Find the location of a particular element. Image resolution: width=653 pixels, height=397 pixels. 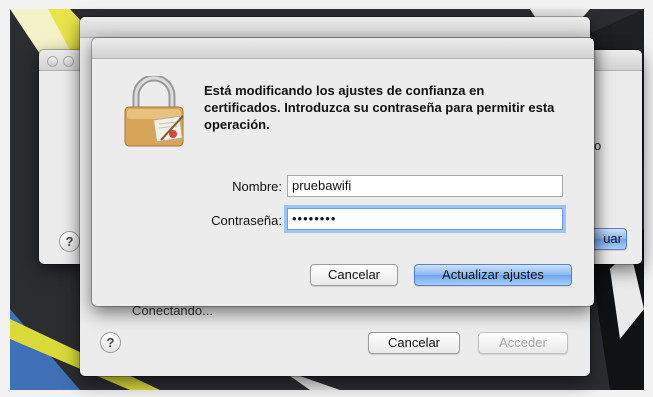

network-window-titlebar is located at coordinates (335, 27).